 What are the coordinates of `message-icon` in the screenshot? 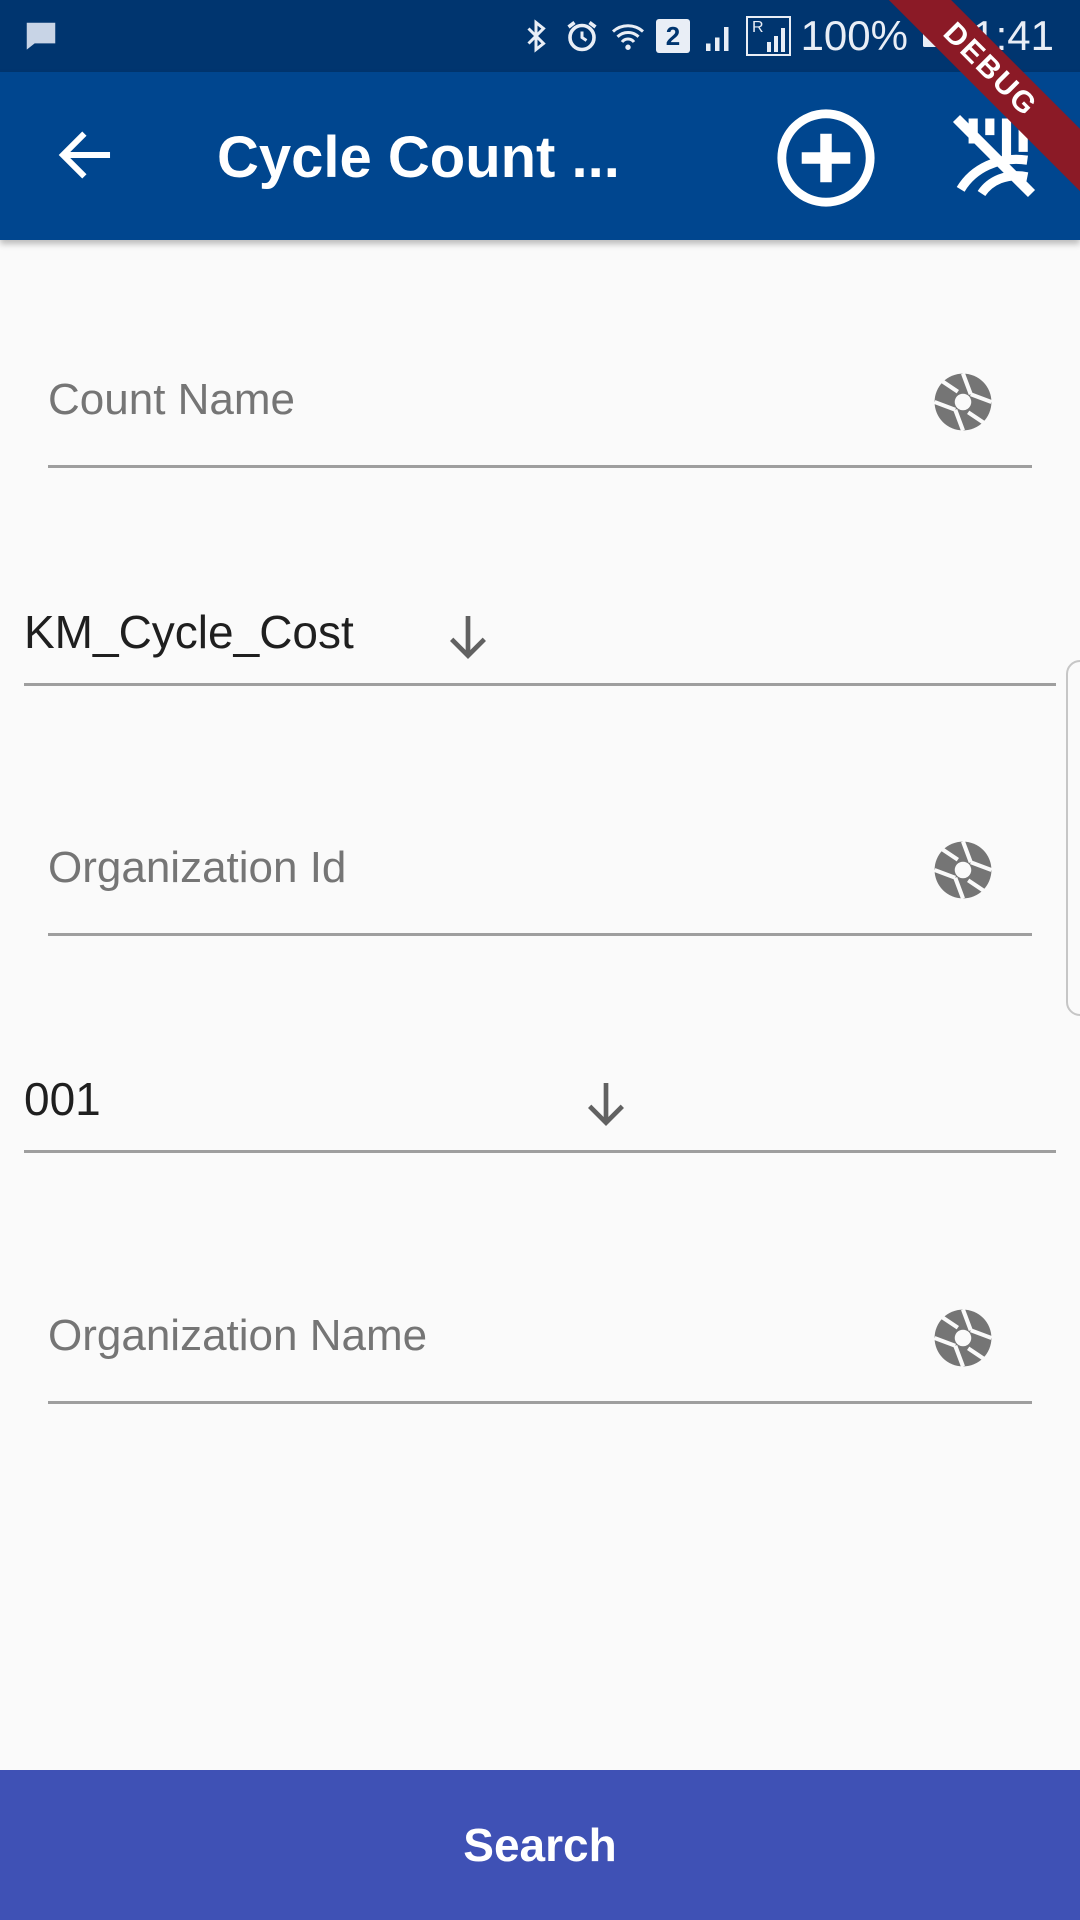 It's located at (41, 36).